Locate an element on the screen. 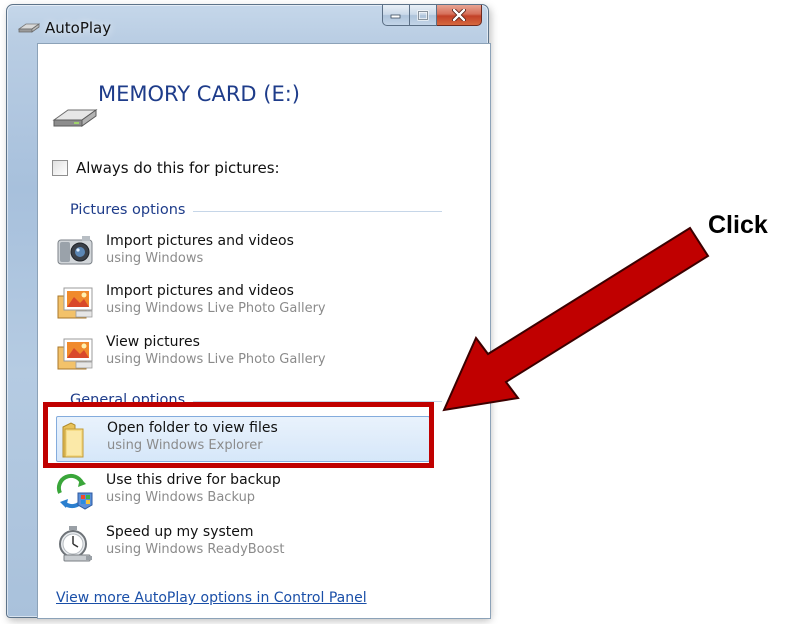 Image resolution: width=786 pixels, height=624 pixels. caption-buttons is located at coordinates (432, 16).